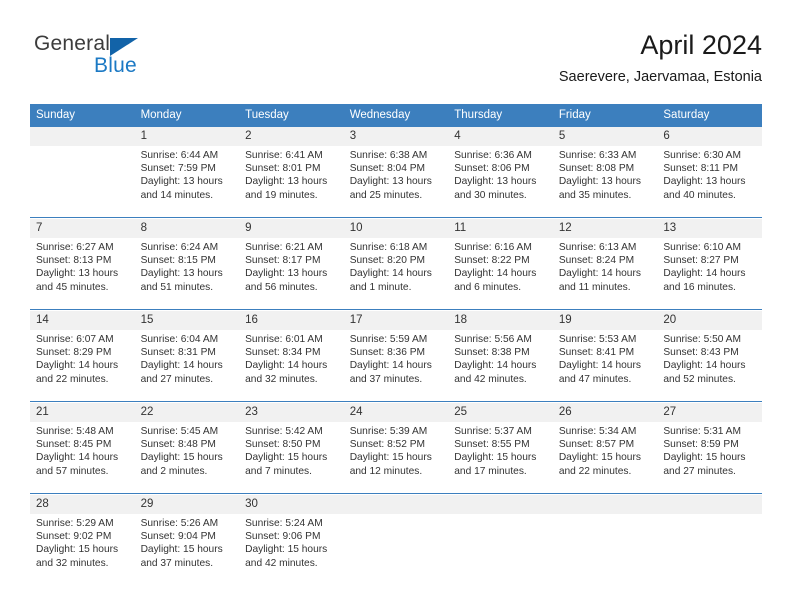 The image size is (792, 612). Describe the element at coordinates (500, 136) in the screenshot. I see `day-number: 4` at that location.